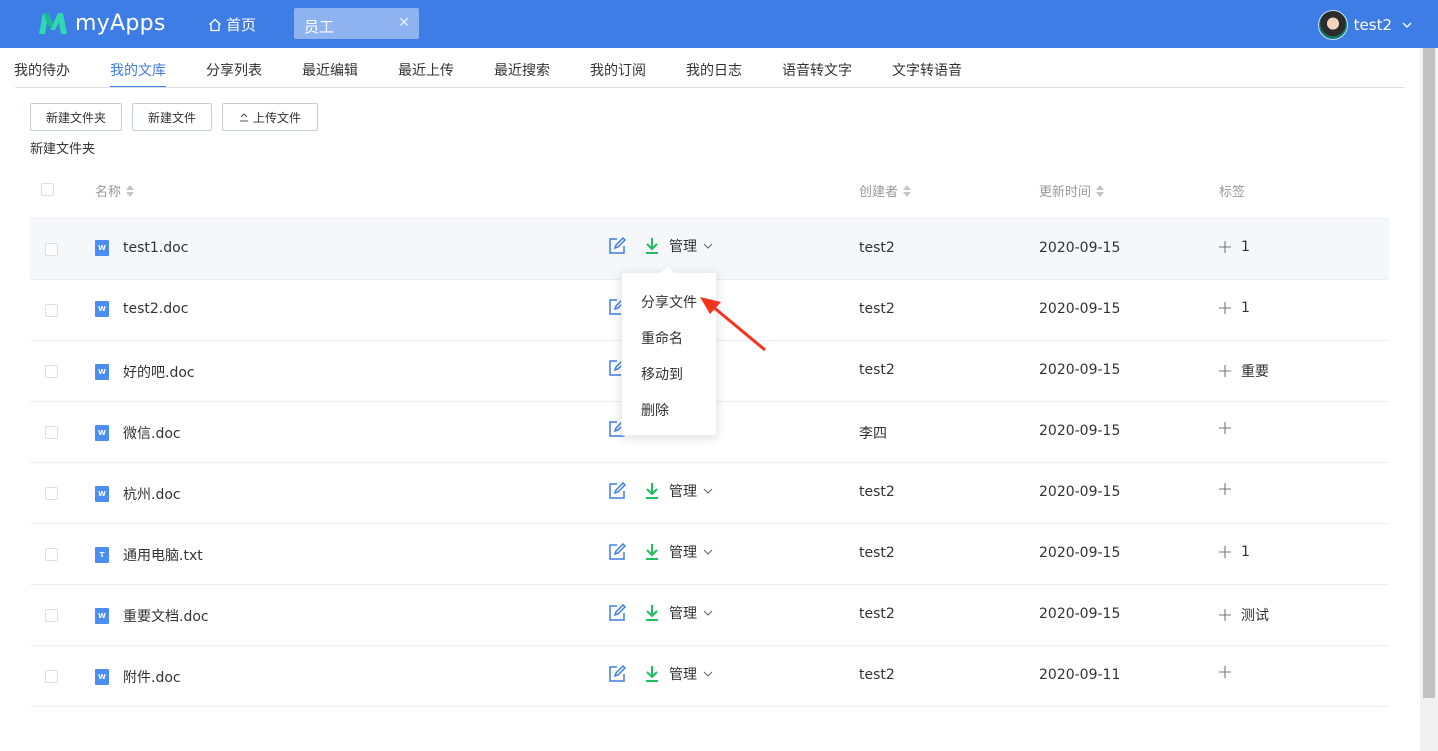  Describe the element at coordinates (660, 246) in the screenshot. I see `row-actions: 管理` at that location.